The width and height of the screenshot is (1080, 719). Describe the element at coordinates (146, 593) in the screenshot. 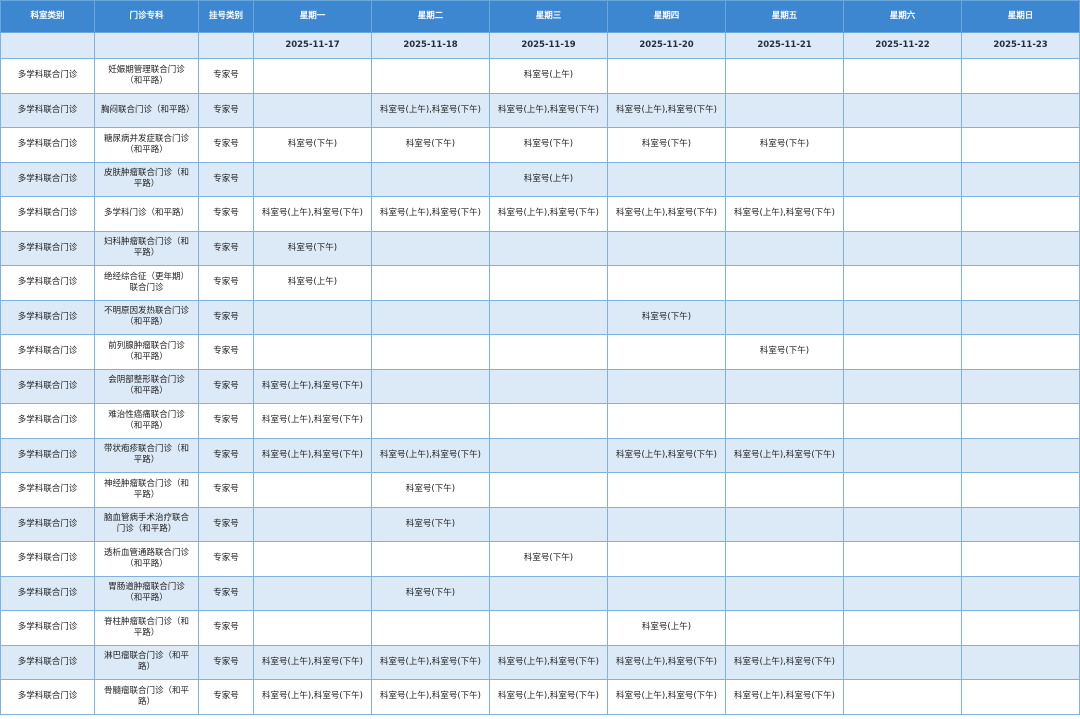

I see `clinic-cell: 胃肠道肿瘤联合门诊（和平路）` at that location.